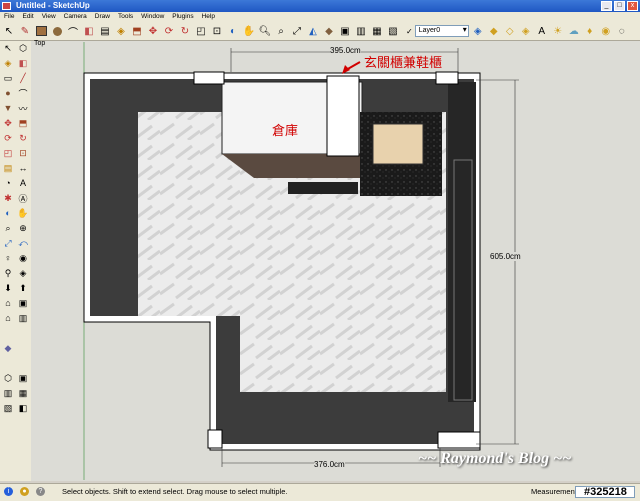 This screenshot has width=640, height=501. Describe the element at coordinates (153, 31) in the screenshot. I see `move-tool-icon: ✥` at that location.